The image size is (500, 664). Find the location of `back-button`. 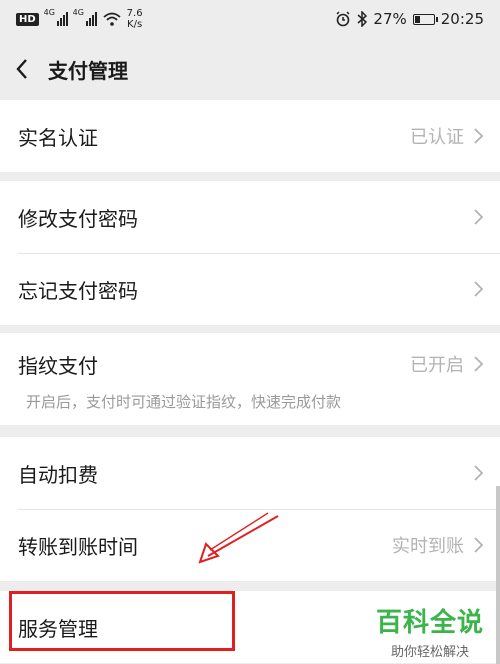

back-button is located at coordinates (22, 69).